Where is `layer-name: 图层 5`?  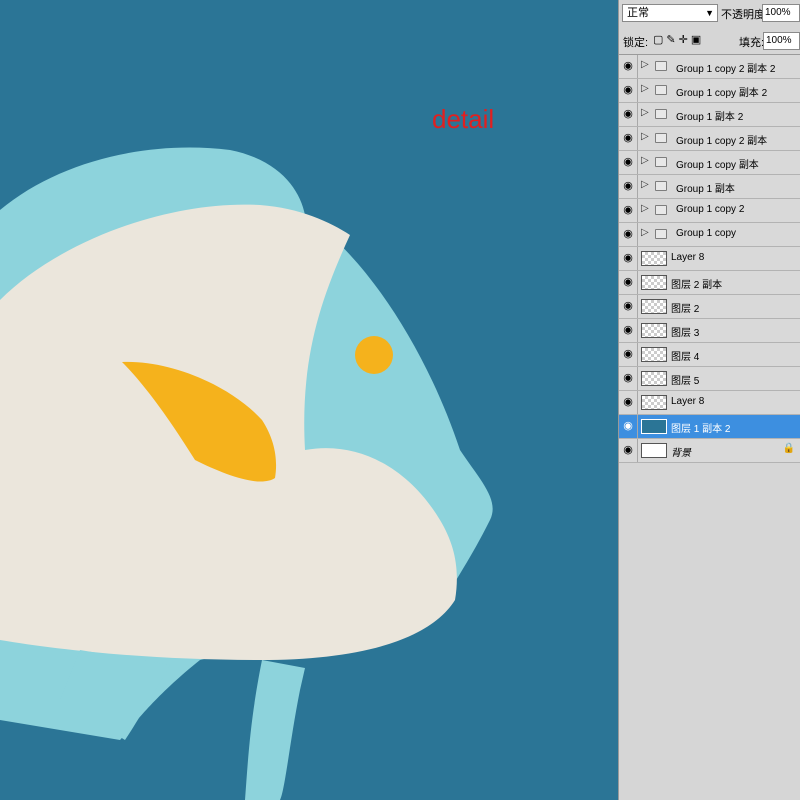
layer-name: 图层 5 is located at coordinates (685, 379).